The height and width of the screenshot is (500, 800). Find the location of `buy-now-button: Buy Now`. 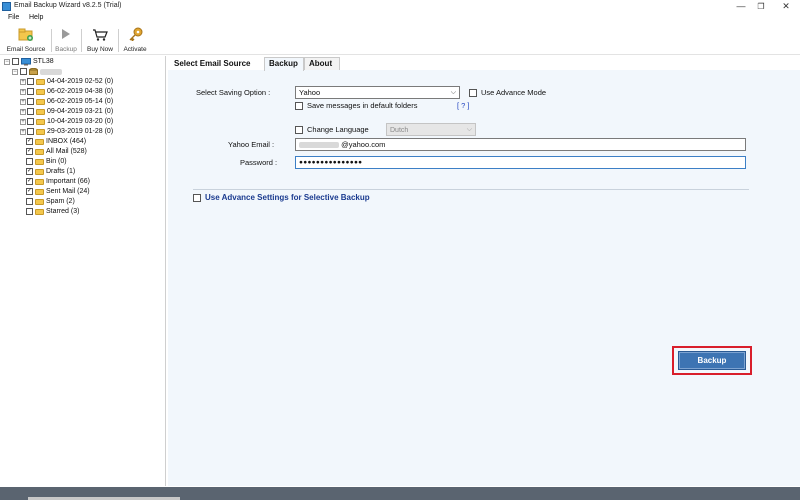

buy-now-button: Buy Now is located at coordinates (100, 40).